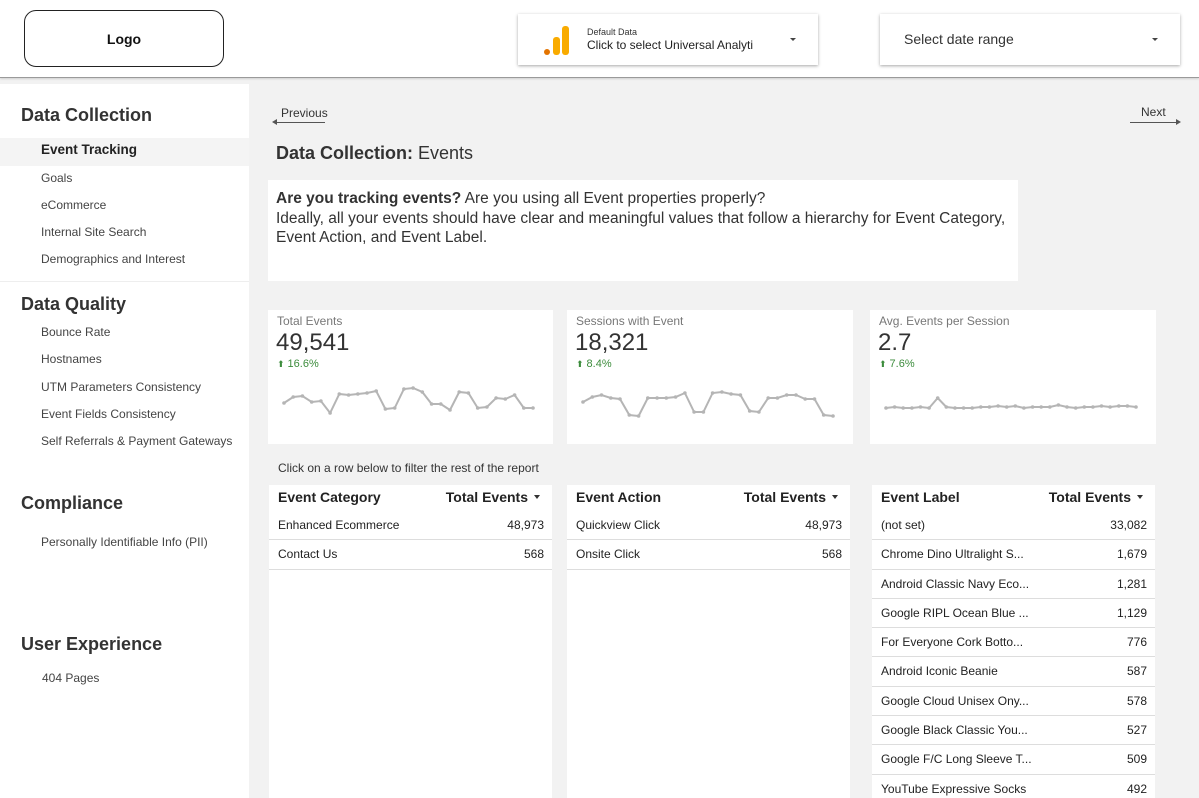 The height and width of the screenshot is (798, 1199). I want to click on table-row: Contact Us 568, so click(410, 555).